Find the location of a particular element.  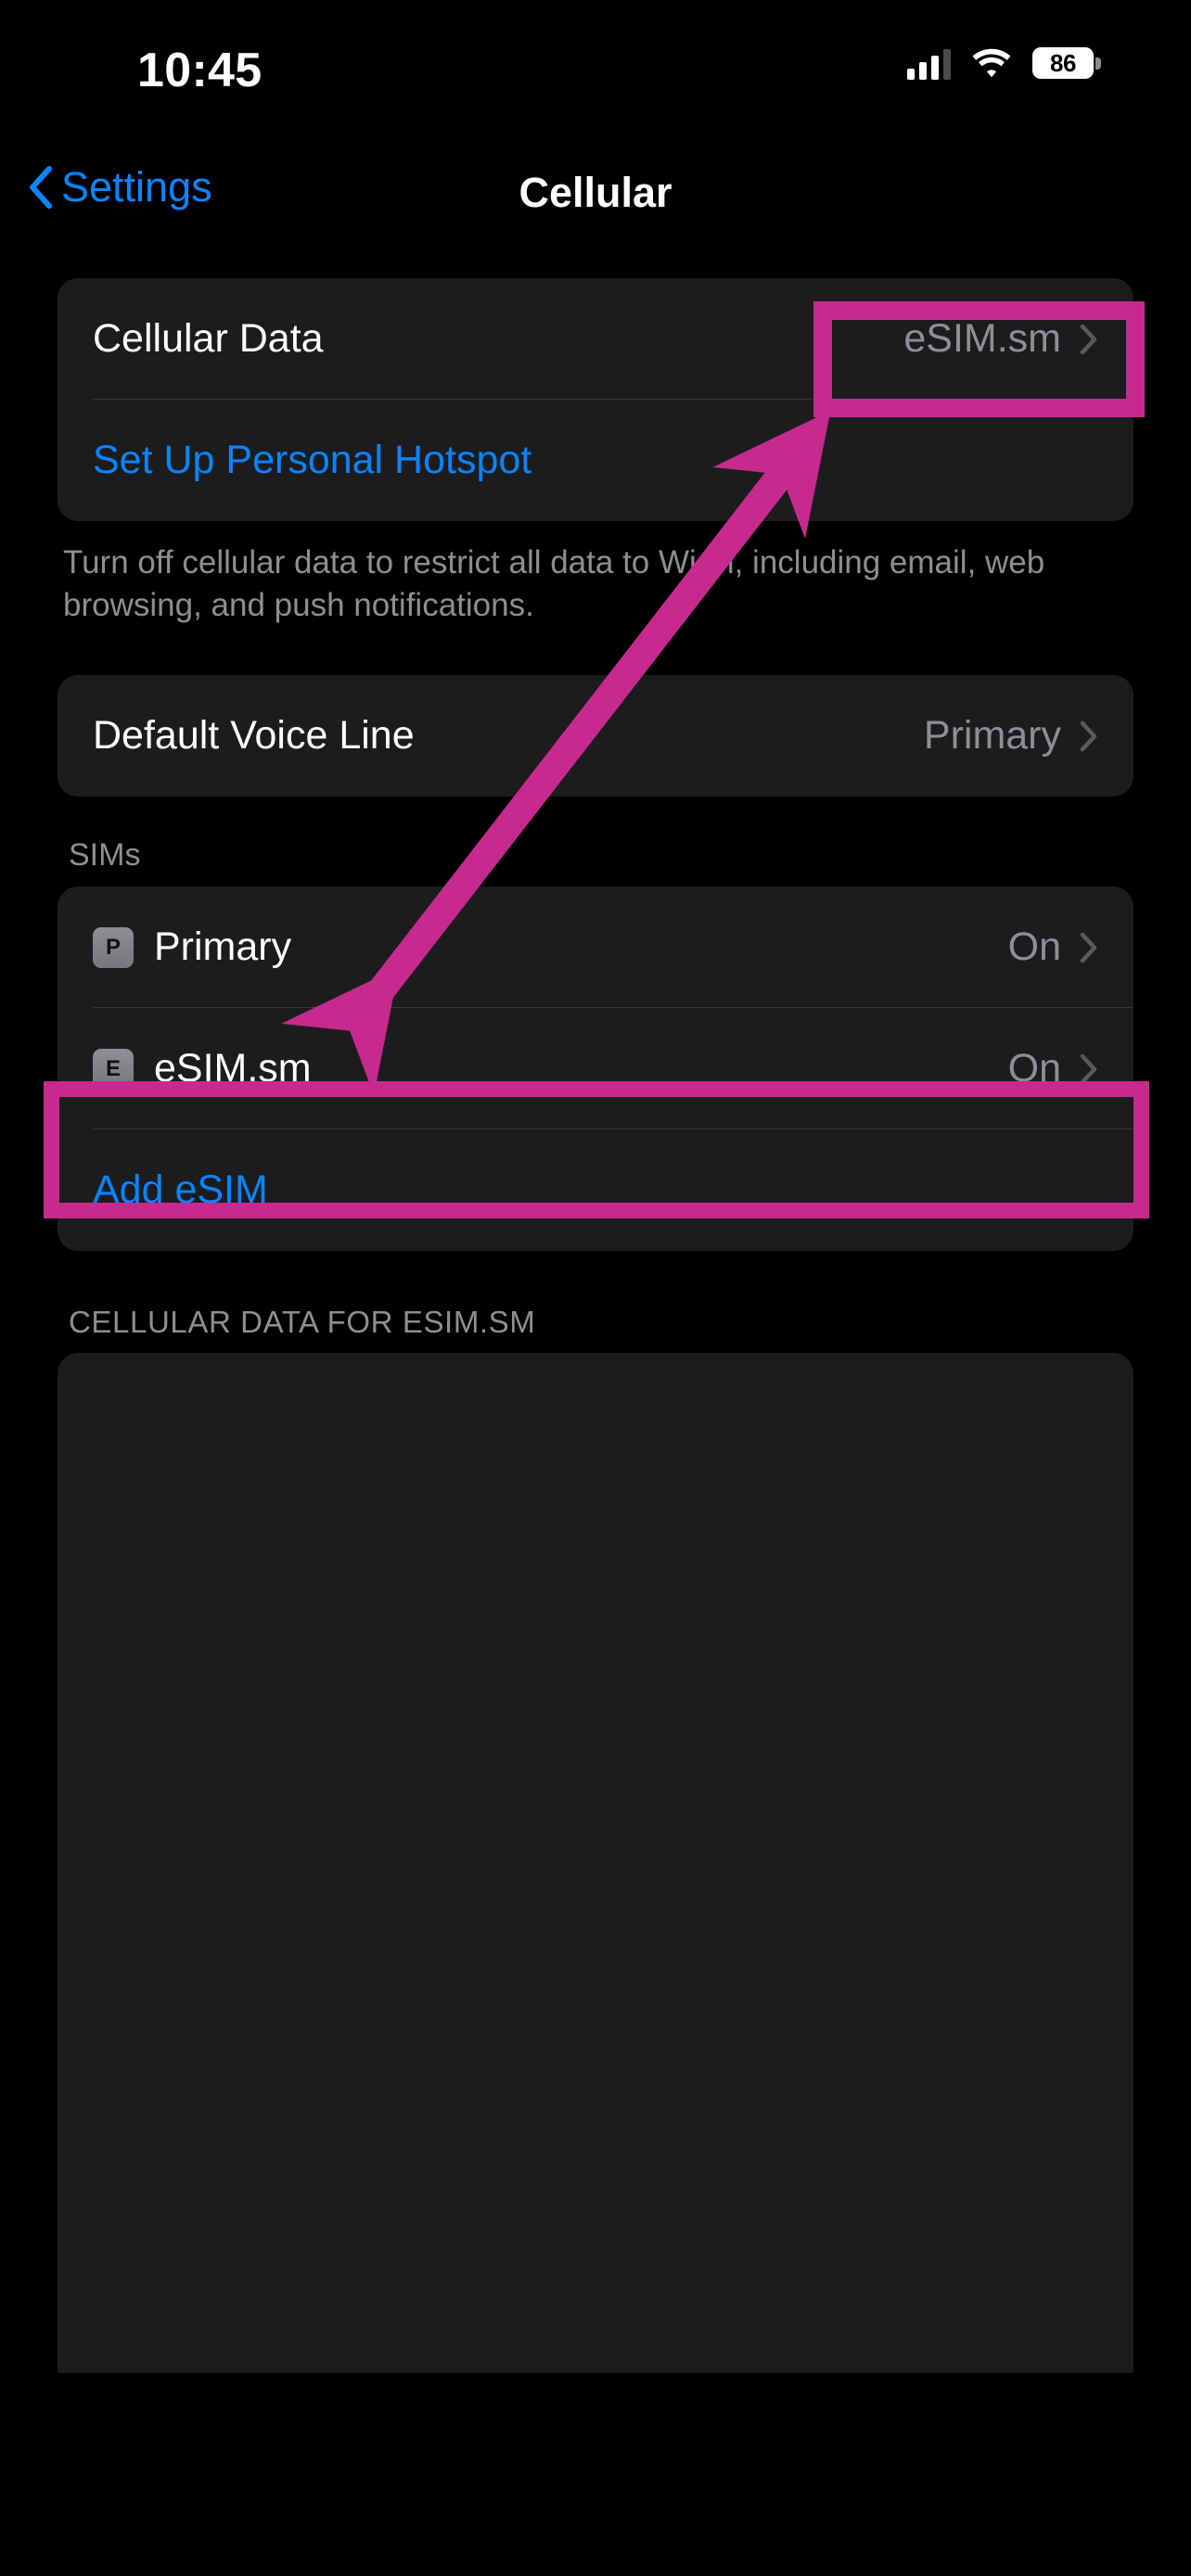

wifi-icon is located at coordinates (992, 63).